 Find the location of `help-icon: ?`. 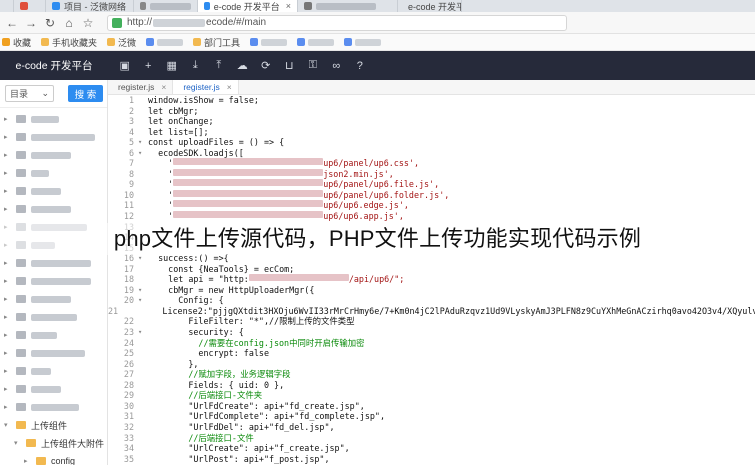

help-icon: ? is located at coordinates (360, 66).